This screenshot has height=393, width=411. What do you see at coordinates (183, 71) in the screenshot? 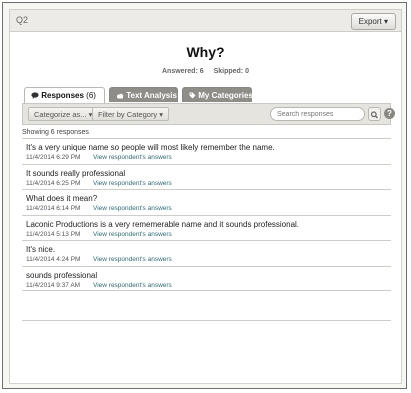
I see `answered-count: Answered: 6` at bounding box center [183, 71].